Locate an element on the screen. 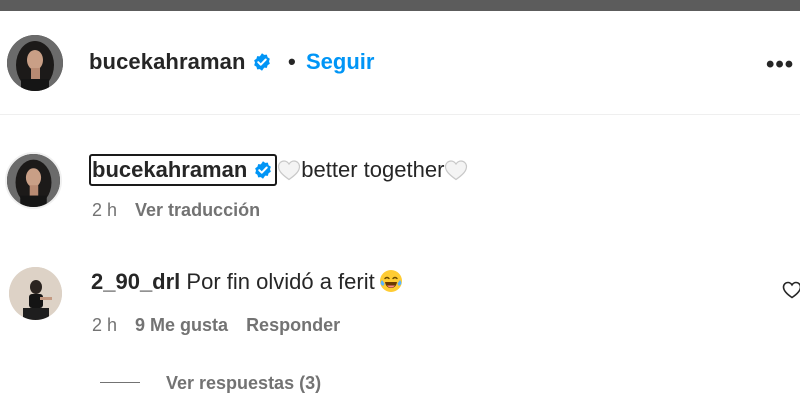  view-replies-button: Ver respuestas (3) is located at coordinates (210, 384).